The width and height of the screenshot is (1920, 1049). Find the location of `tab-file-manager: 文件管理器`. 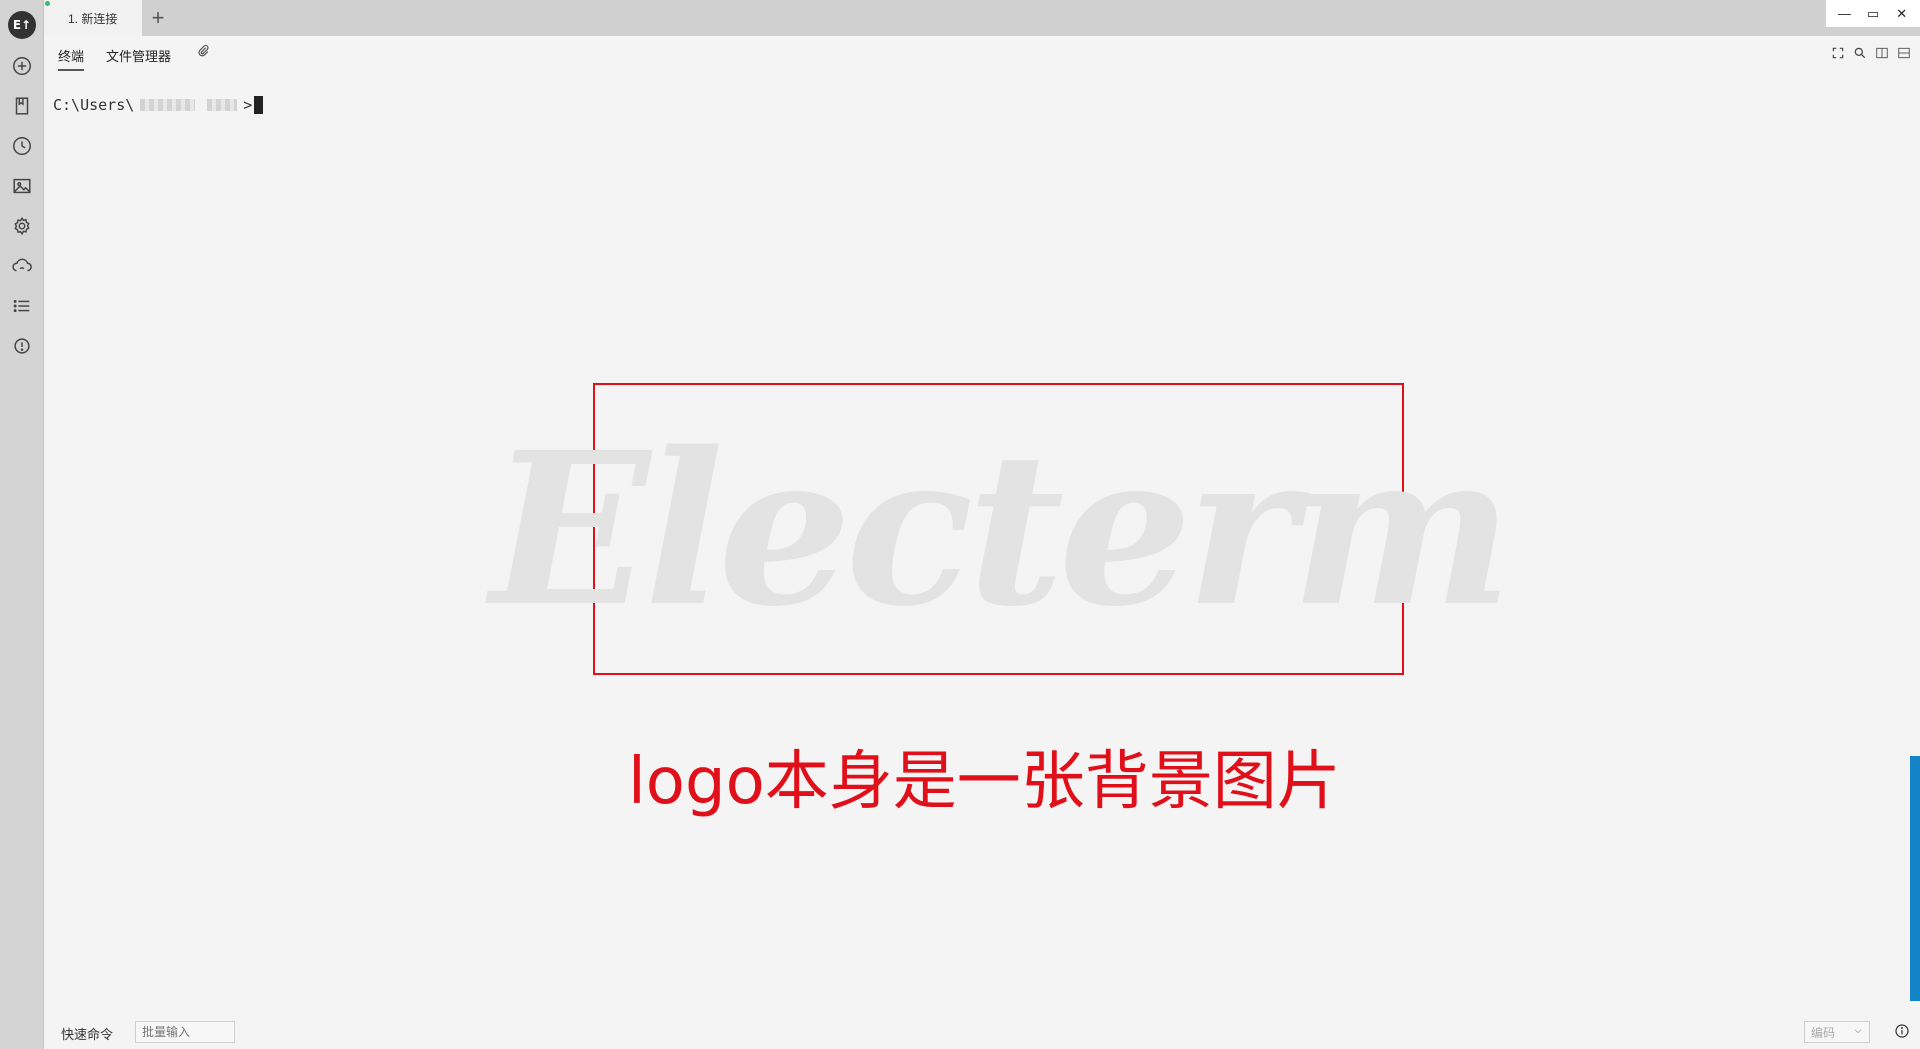

tab-file-manager: 文件管理器 is located at coordinates (138, 55).